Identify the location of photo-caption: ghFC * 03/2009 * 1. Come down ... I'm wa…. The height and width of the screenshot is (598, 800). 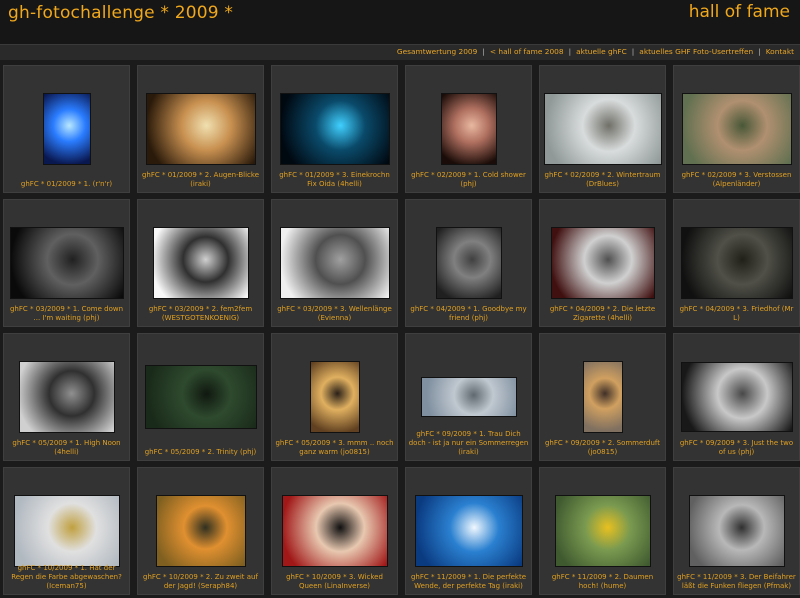
(66, 314).